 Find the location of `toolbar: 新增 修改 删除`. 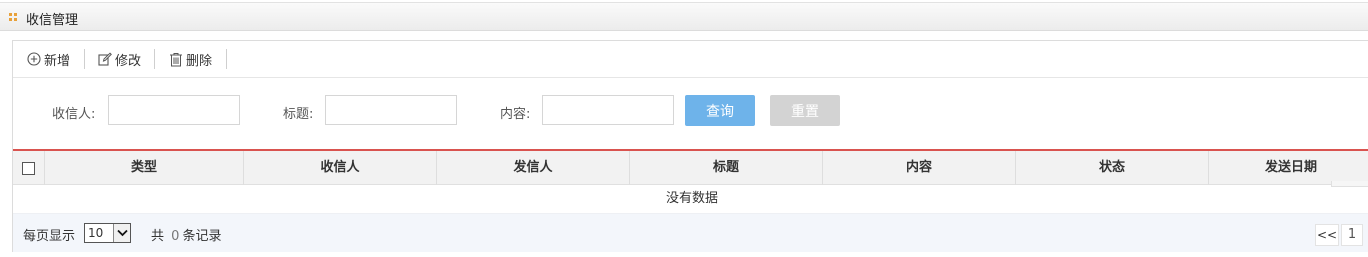

toolbar: 新增 修改 删除 is located at coordinates (690, 59).